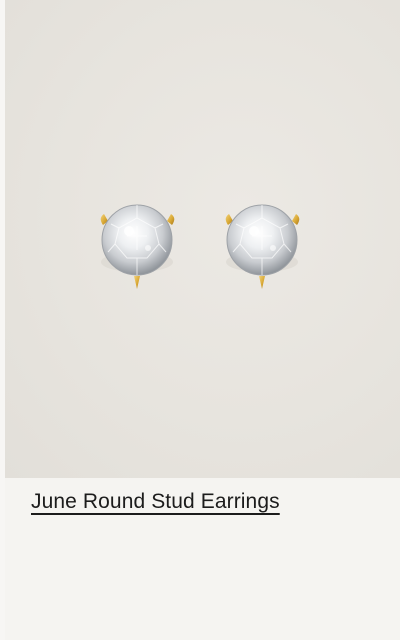 Image resolution: width=400 pixels, height=640 pixels. I want to click on earring-right-icon, so click(262, 246).